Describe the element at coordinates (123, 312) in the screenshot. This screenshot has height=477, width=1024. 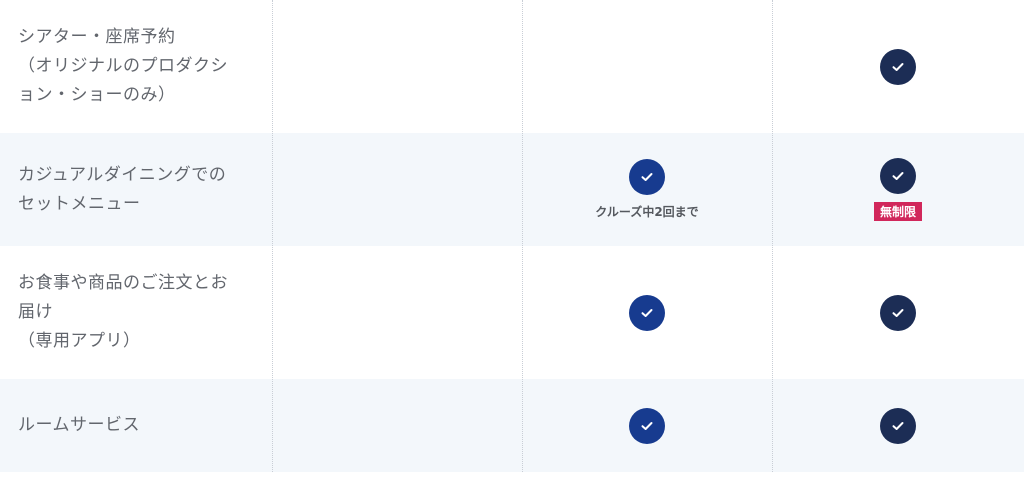
I see `row-label: お食事や商品のご注文とお 届け （専用アプリ）` at that location.